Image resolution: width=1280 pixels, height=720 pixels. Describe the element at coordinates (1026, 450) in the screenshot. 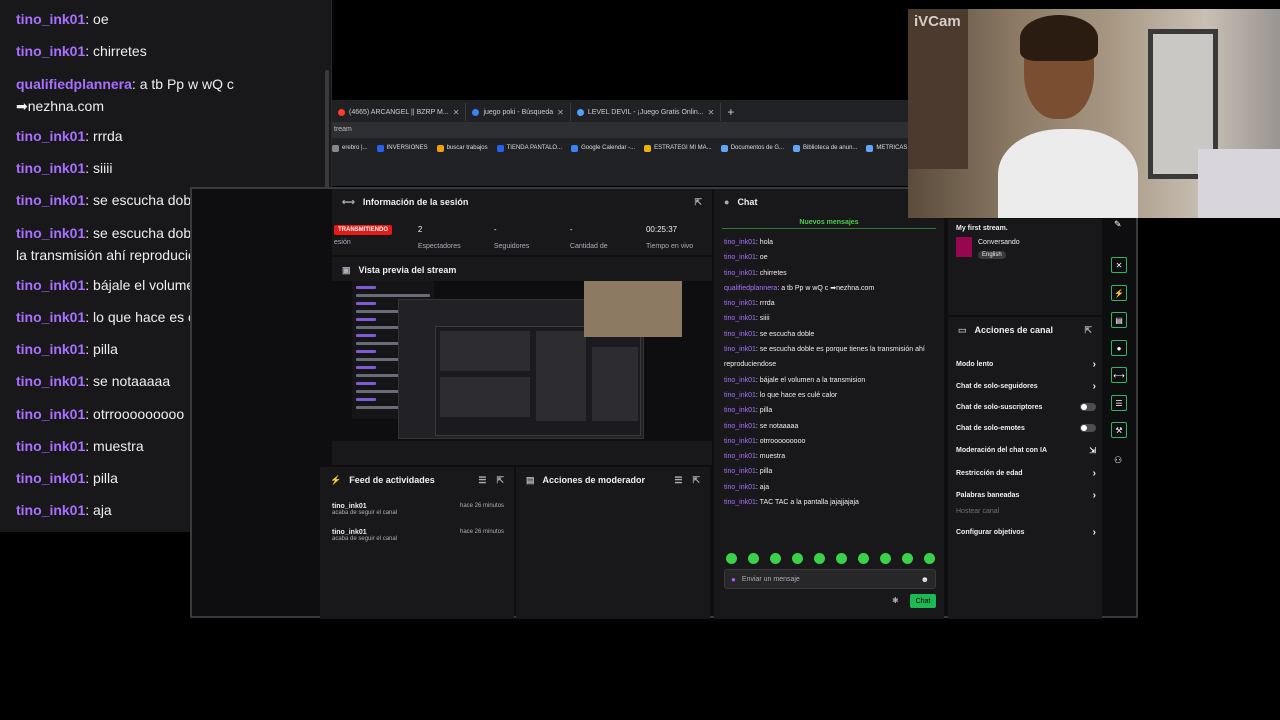

I see `channel-action-item: Moderación del chat con IA ⇲` at that location.